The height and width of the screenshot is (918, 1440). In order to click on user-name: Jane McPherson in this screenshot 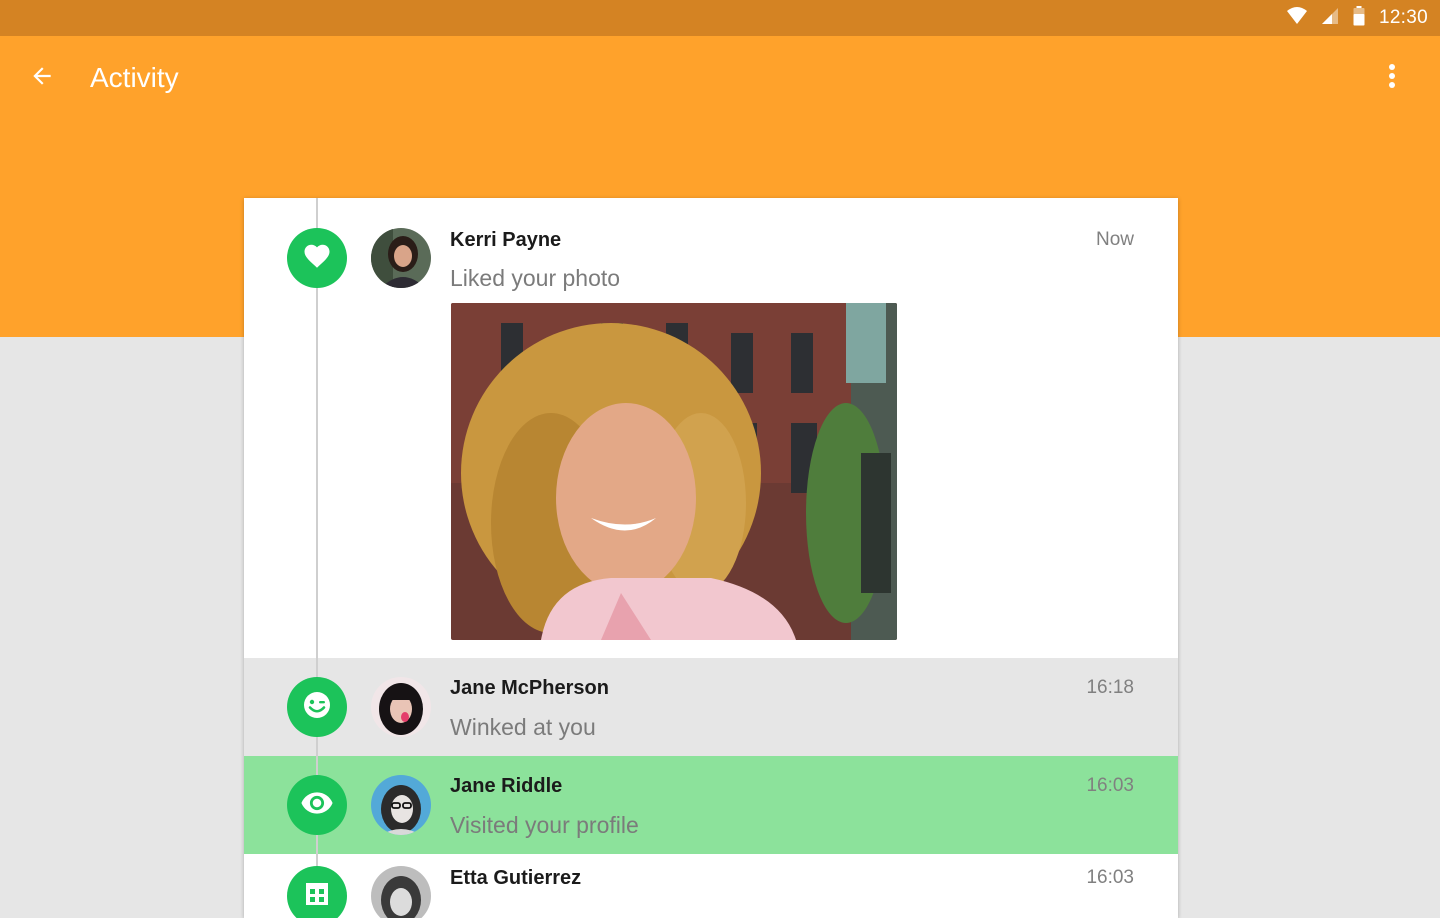, I will do `click(529, 688)`.